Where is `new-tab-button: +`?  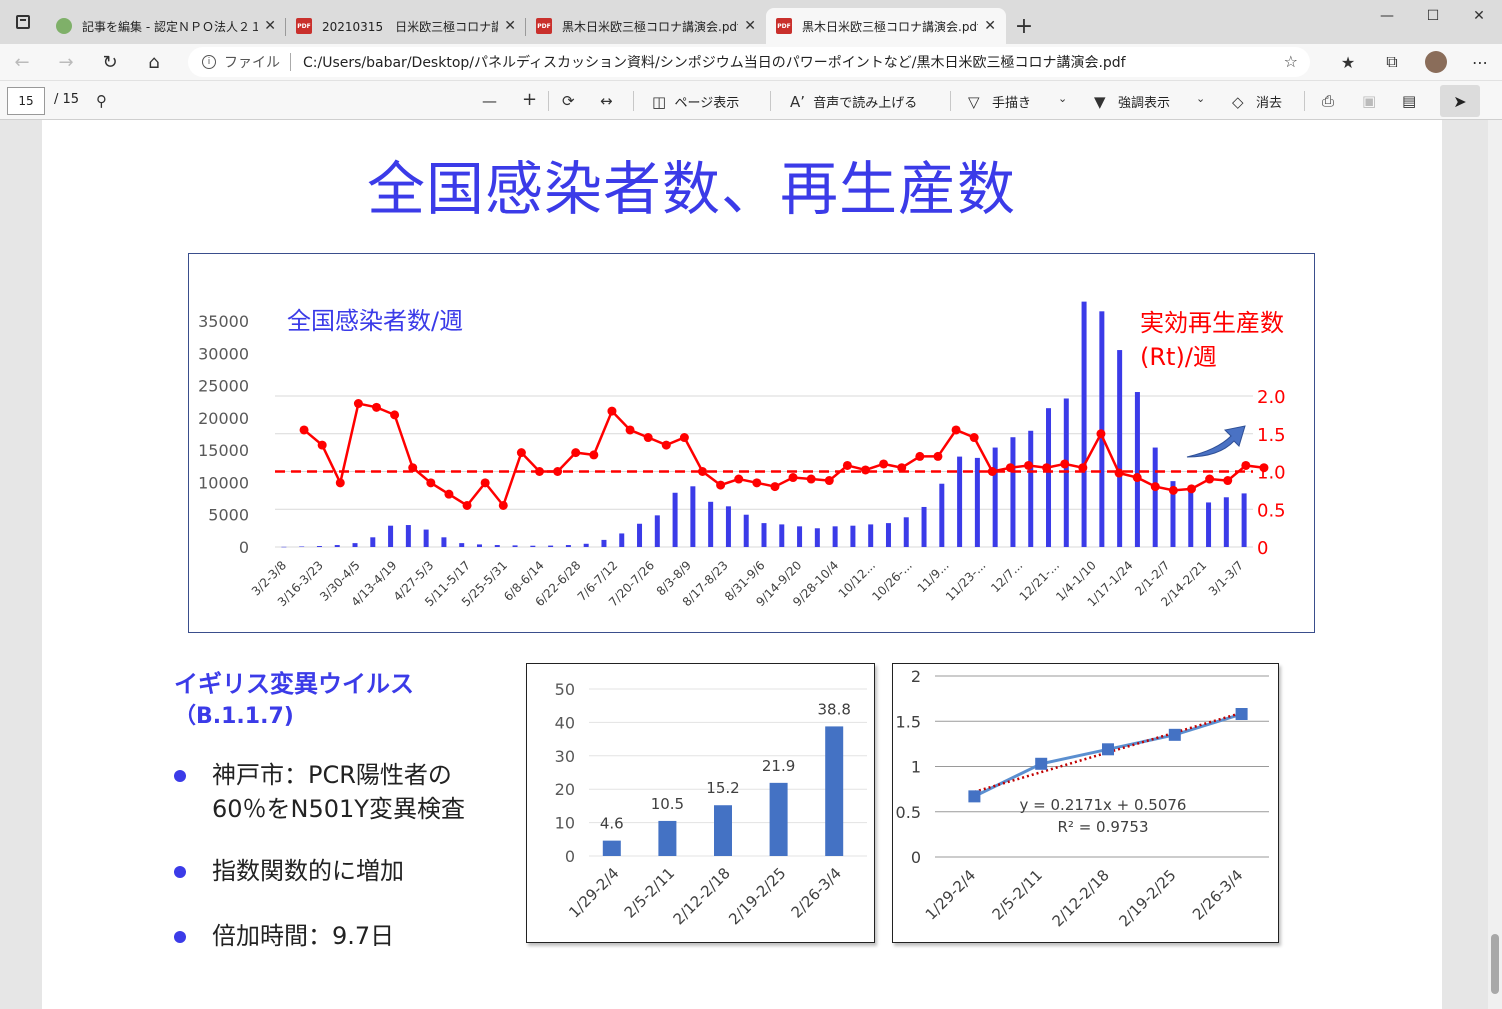
new-tab-button: + is located at coordinates (1024, 26).